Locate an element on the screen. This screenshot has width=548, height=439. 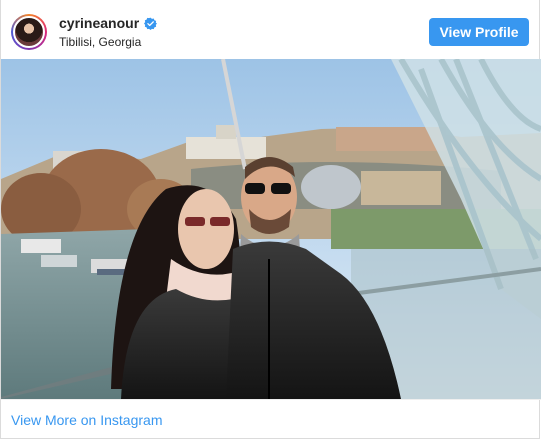
avatar-image is located at coordinates (29, 32).